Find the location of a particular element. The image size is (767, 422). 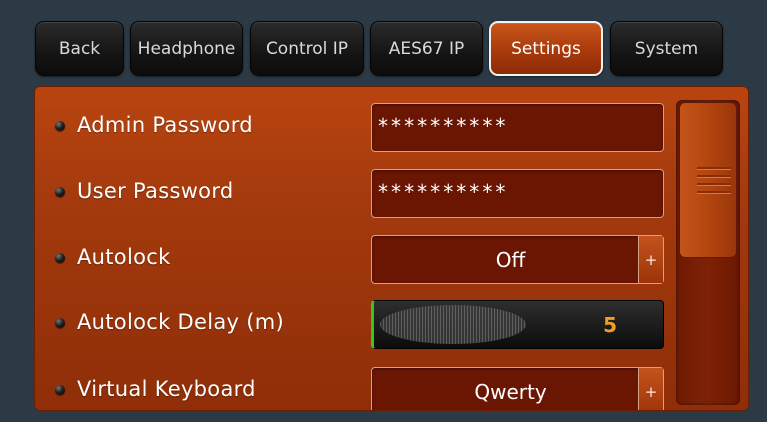

autolock-delay-slider: 5 is located at coordinates (517, 324).